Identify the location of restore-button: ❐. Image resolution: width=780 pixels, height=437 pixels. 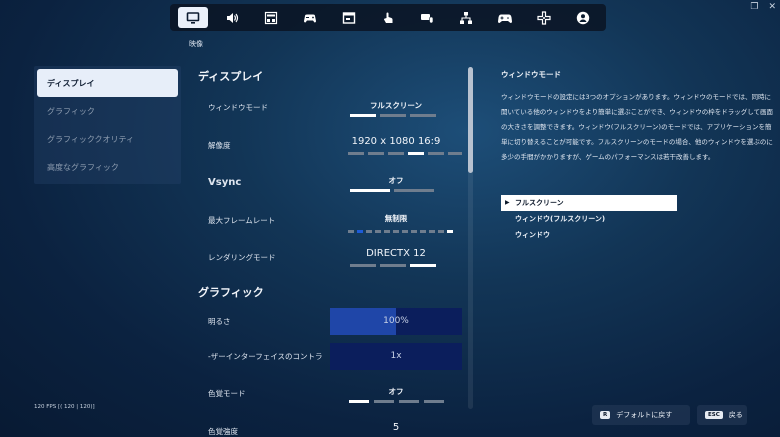
(754, 7).